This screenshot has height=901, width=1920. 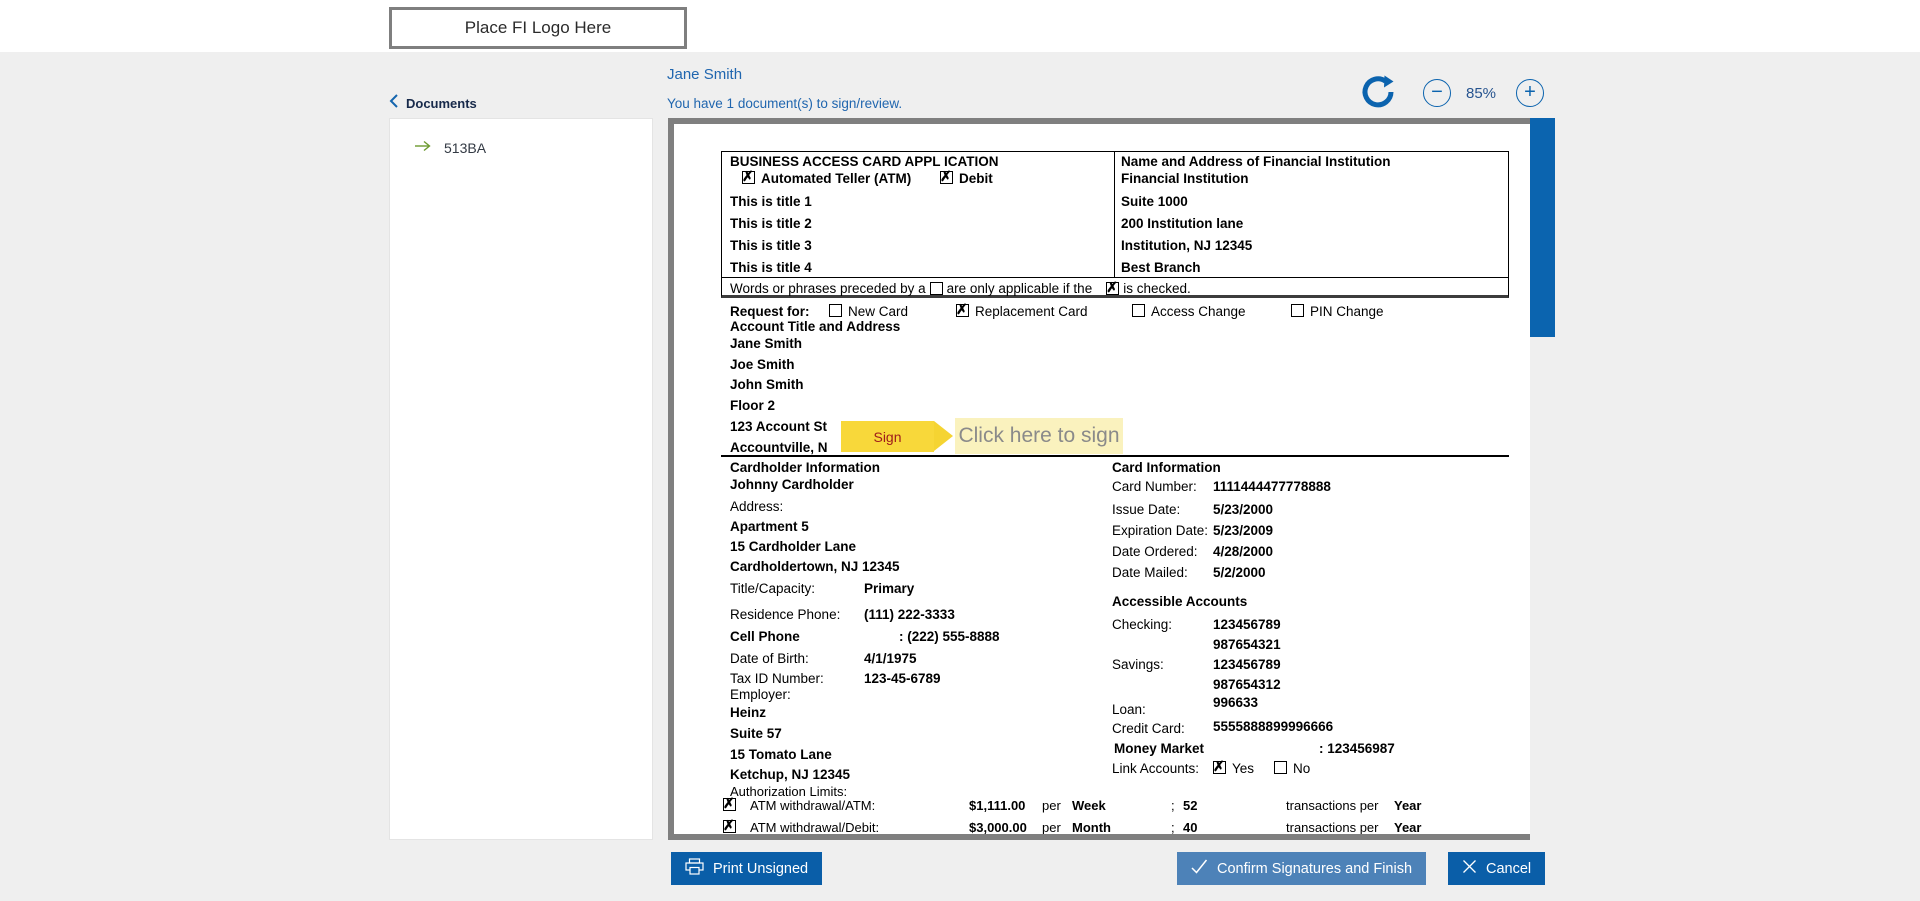 What do you see at coordinates (1148, 728) in the screenshot?
I see `credit-card-label: Credit Card:` at bounding box center [1148, 728].